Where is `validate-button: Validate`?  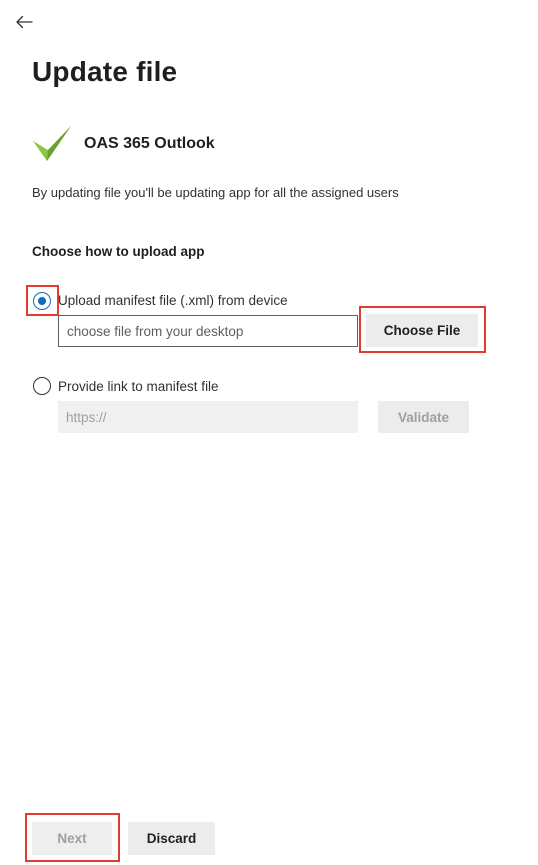 validate-button: Validate is located at coordinates (423, 417).